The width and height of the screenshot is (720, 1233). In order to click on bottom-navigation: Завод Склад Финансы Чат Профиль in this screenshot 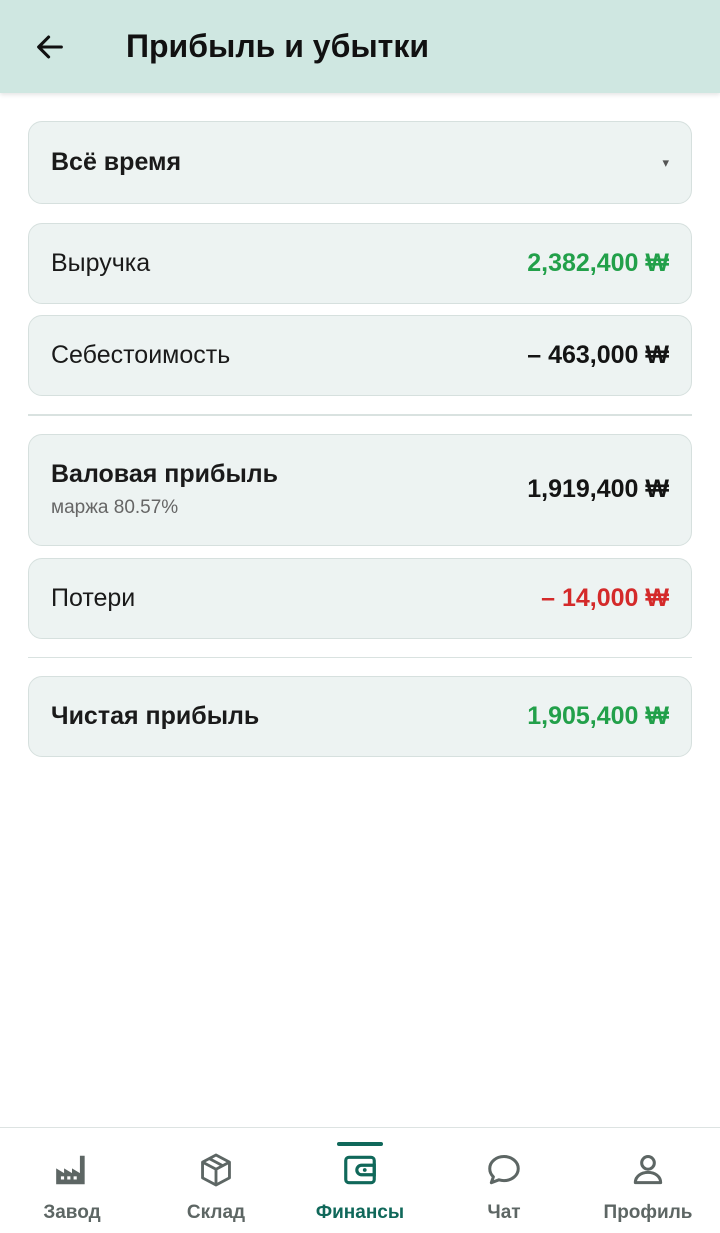, I will do `click(360, 1180)`.